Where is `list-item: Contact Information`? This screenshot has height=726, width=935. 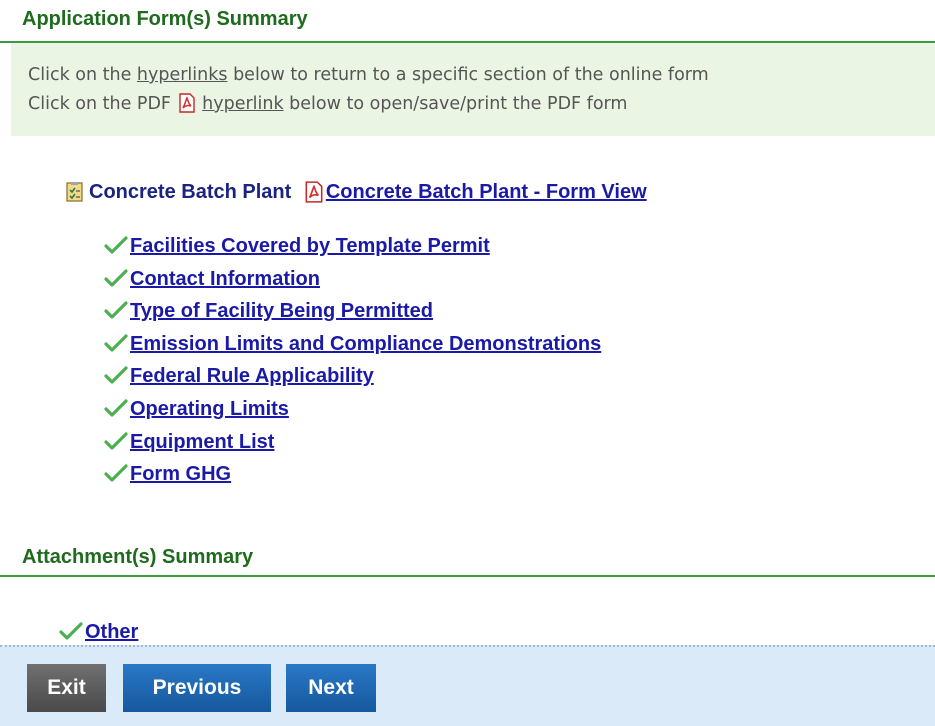 list-item: Contact Information is located at coordinates (352, 280).